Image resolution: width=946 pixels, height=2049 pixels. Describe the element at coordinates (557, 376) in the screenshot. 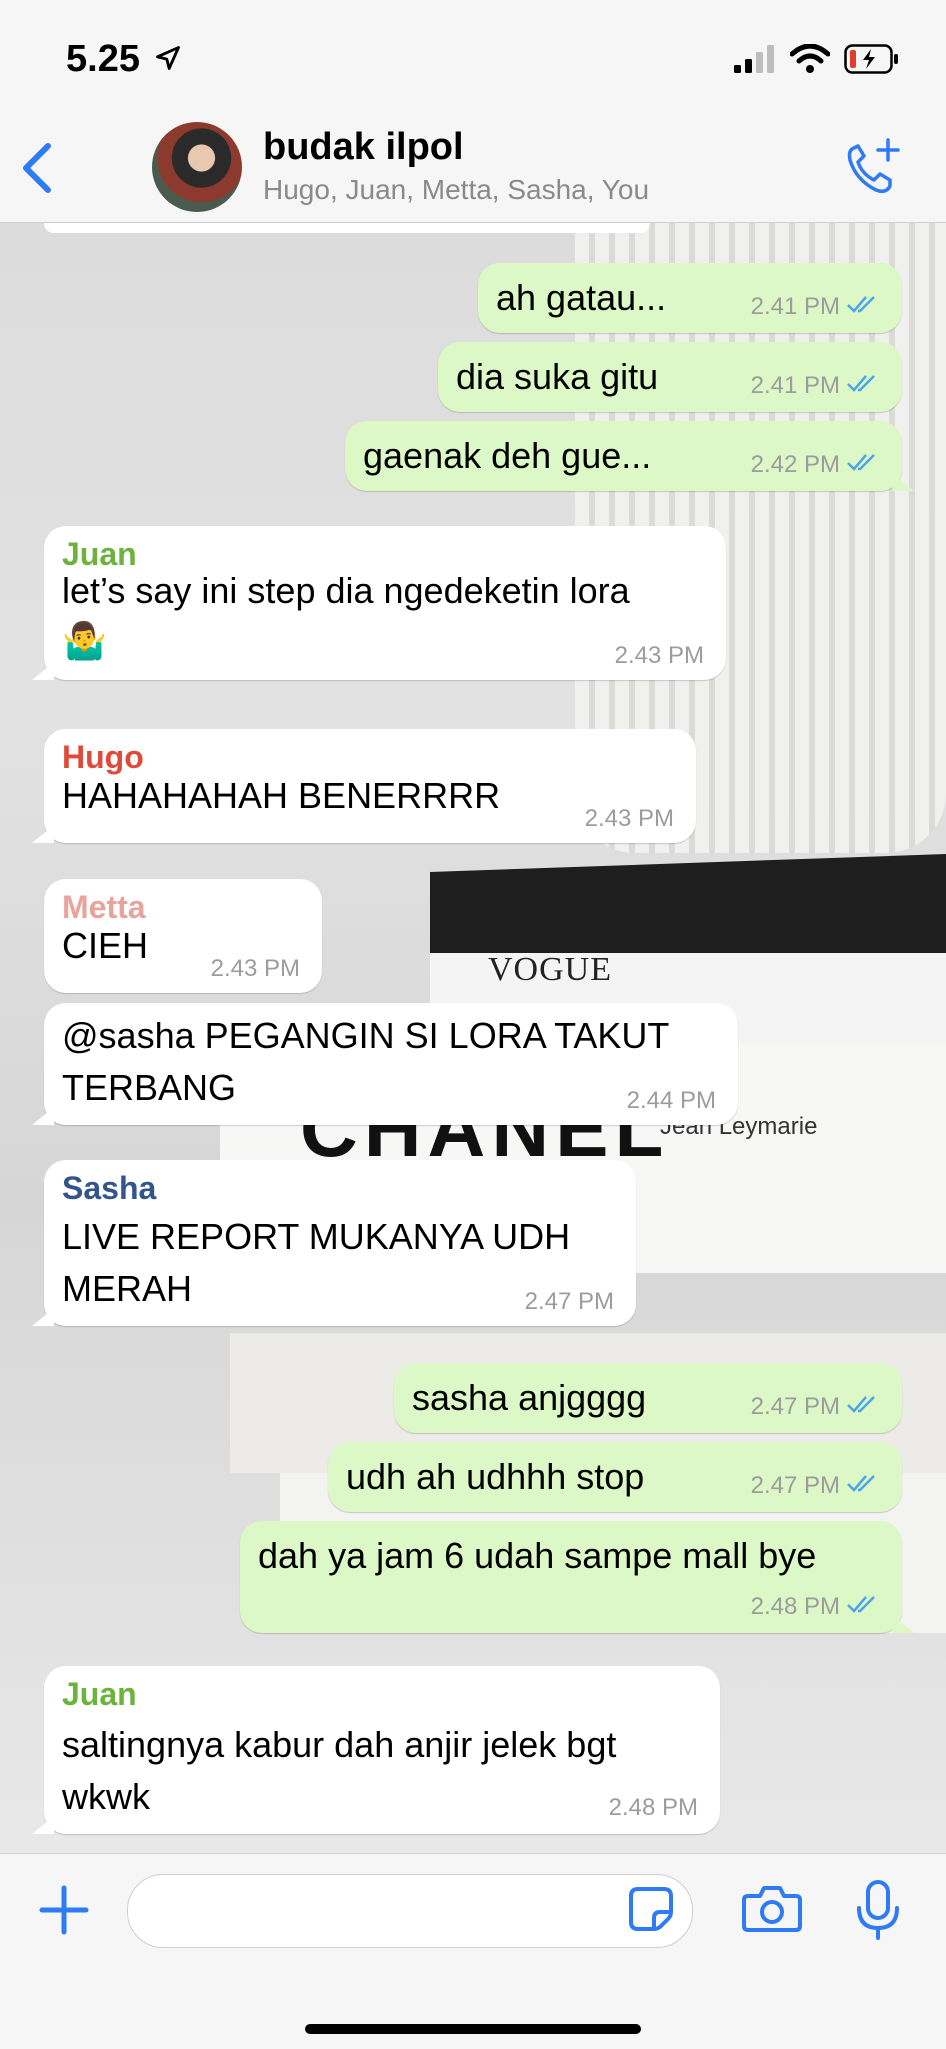

I see `message-text: dia suka gitu` at that location.